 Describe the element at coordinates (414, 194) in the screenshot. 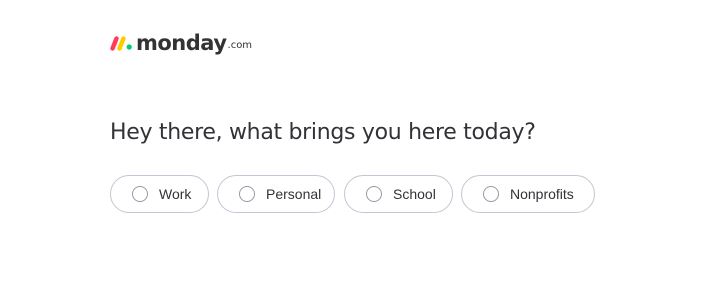

I see `option-label: School` at that location.